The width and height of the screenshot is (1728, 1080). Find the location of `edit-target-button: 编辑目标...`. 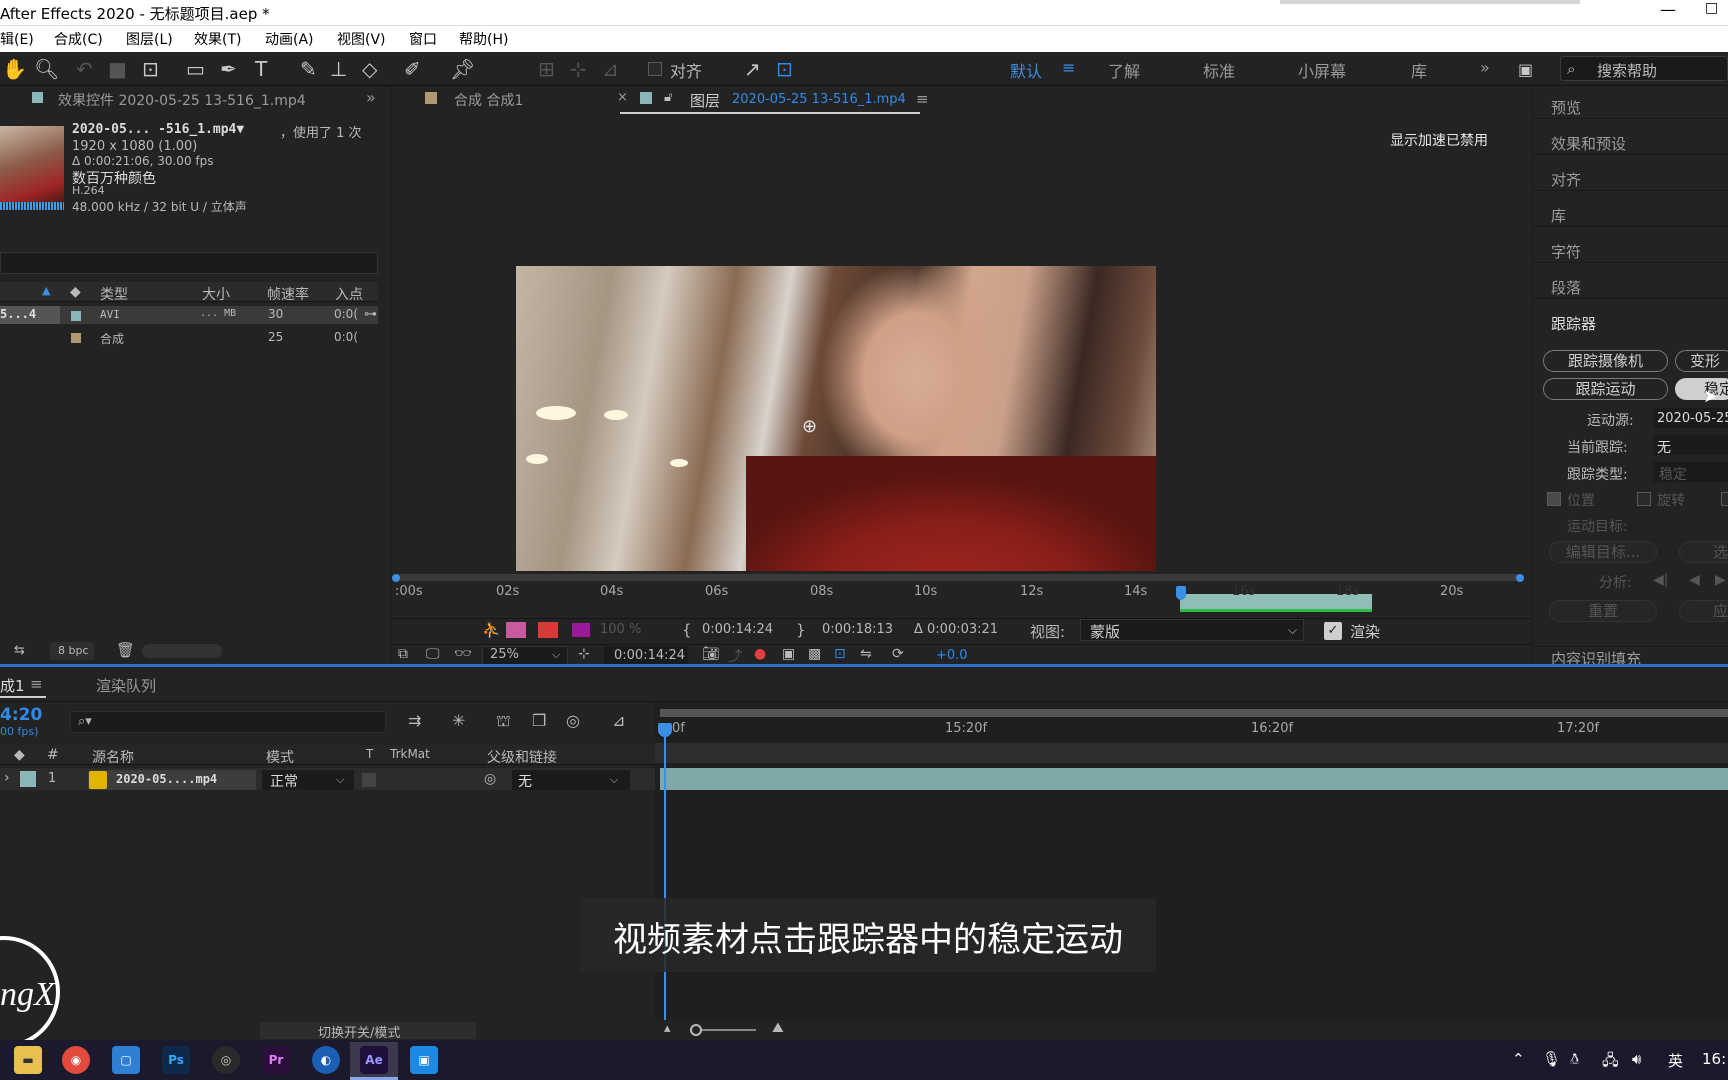

edit-target-button: 编辑目标... is located at coordinates (1603, 552).